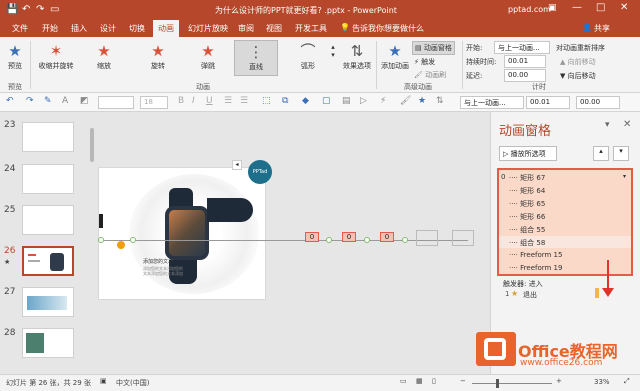  What do you see at coordinates (108, 28) in the screenshot?
I see `tab-design: 设计` at bounding box center [108, 28].